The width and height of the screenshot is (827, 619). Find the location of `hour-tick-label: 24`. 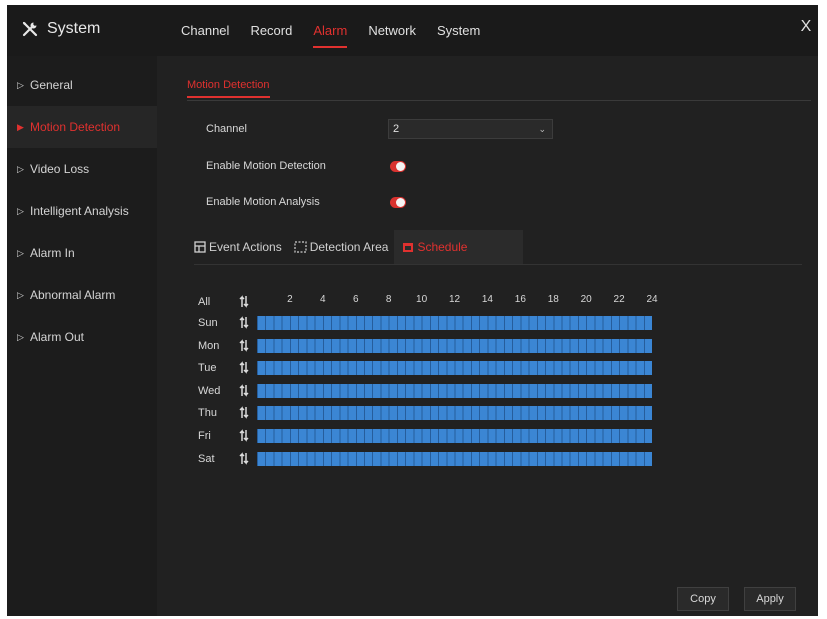

hour-tick-label: 24 is located at coordinates (652, 299).